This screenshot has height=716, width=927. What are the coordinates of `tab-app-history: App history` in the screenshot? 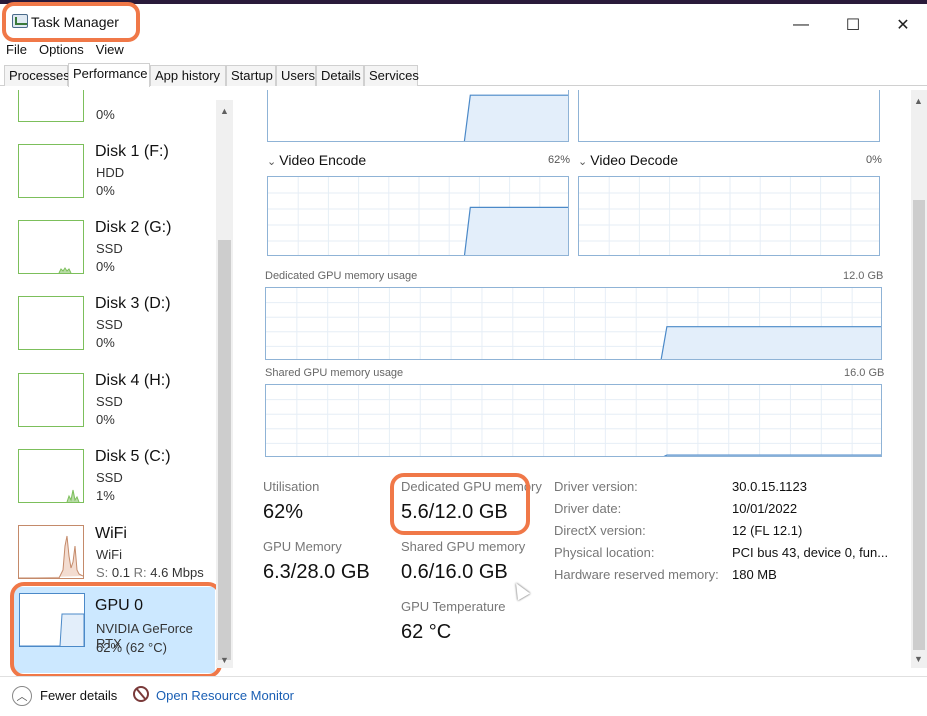 It's located at (188, 75).